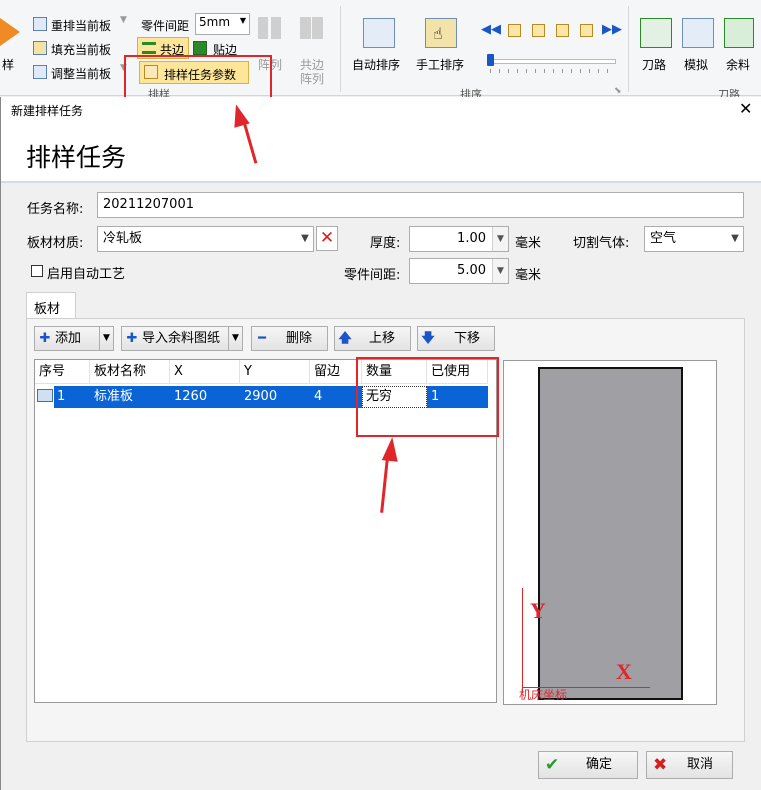 The width and height of the screenshot is (761, 790). Describe the element at coordinates (81, 25) in the screenshot. I see `rearrange-button: 重排当前板` at that location.